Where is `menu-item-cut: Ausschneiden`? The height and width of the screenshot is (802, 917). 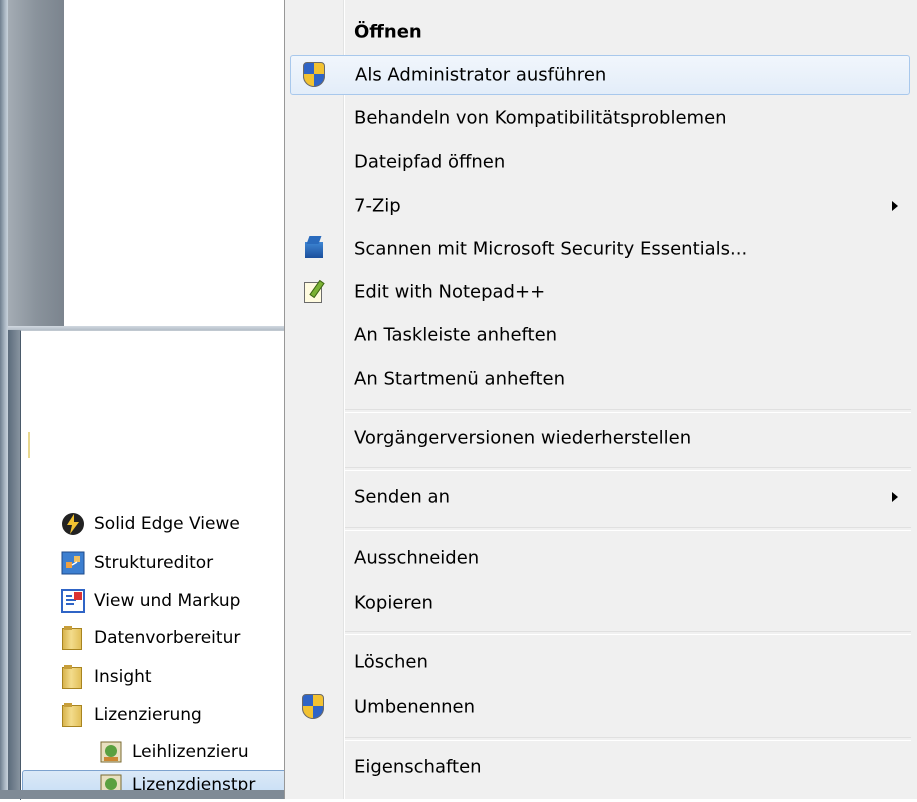
menu-item-cut: Ausschneiden is located at coordinates (600, 558).